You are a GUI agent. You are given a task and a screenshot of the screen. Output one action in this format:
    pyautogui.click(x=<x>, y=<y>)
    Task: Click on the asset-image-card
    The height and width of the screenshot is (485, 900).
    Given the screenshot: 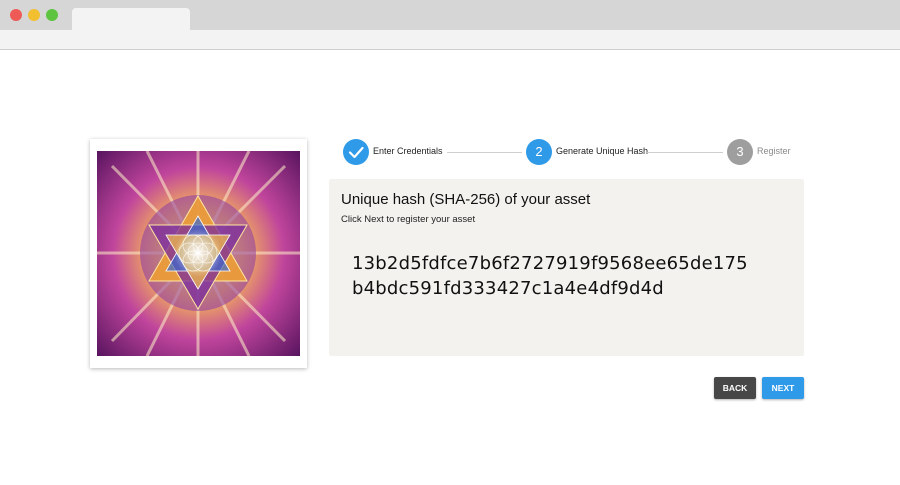 What is the action you would take?
    pyautogui.click(x=198, y=253)
    